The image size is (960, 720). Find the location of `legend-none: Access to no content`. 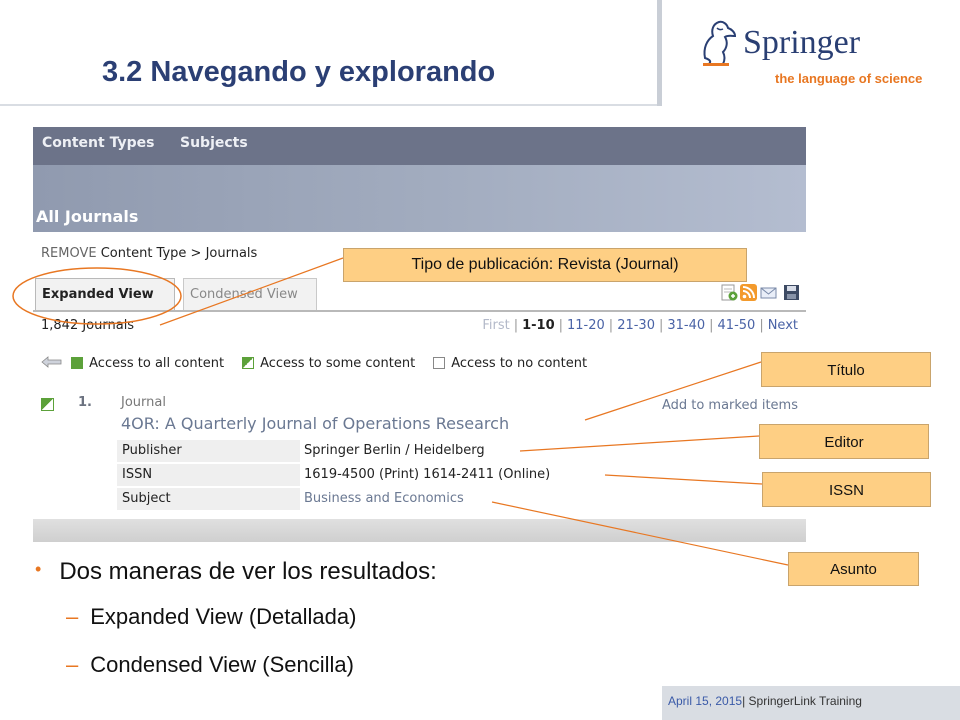

legend-none: Access to no content is located at coordinates (519, 363).